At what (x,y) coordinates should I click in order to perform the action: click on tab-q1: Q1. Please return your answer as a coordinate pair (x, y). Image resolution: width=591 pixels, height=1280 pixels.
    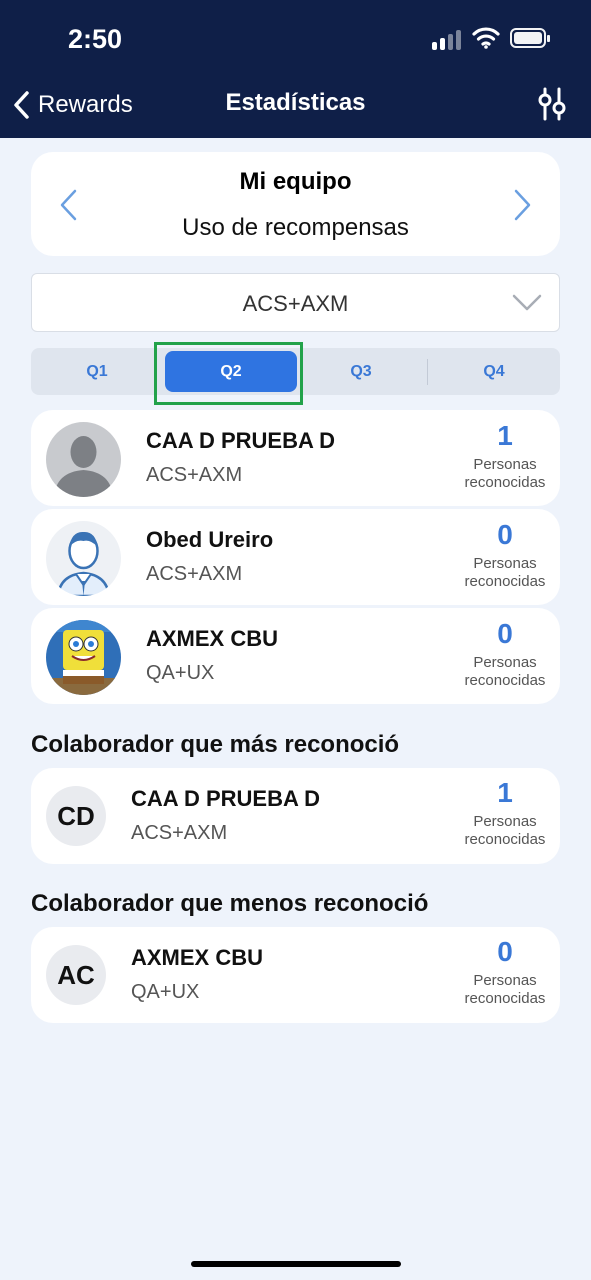
    Looking at the image, I should click on (97, 371).